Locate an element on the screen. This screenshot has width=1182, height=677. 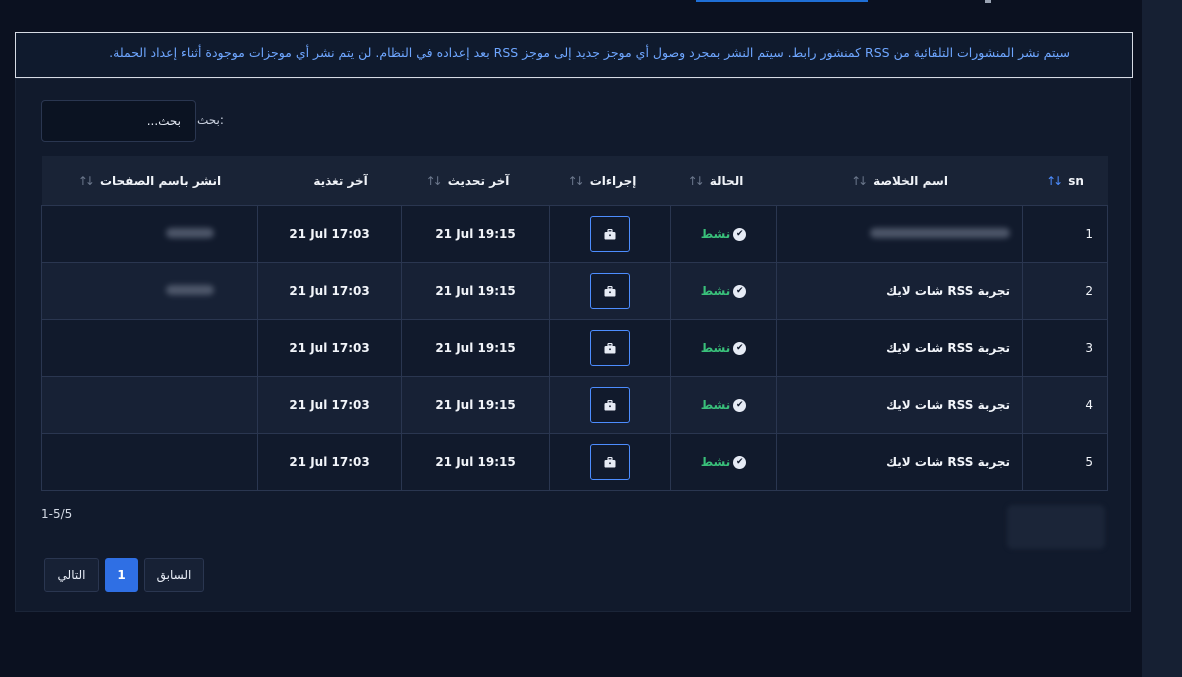
feed-name-cell is located at coordinates (899, 234).